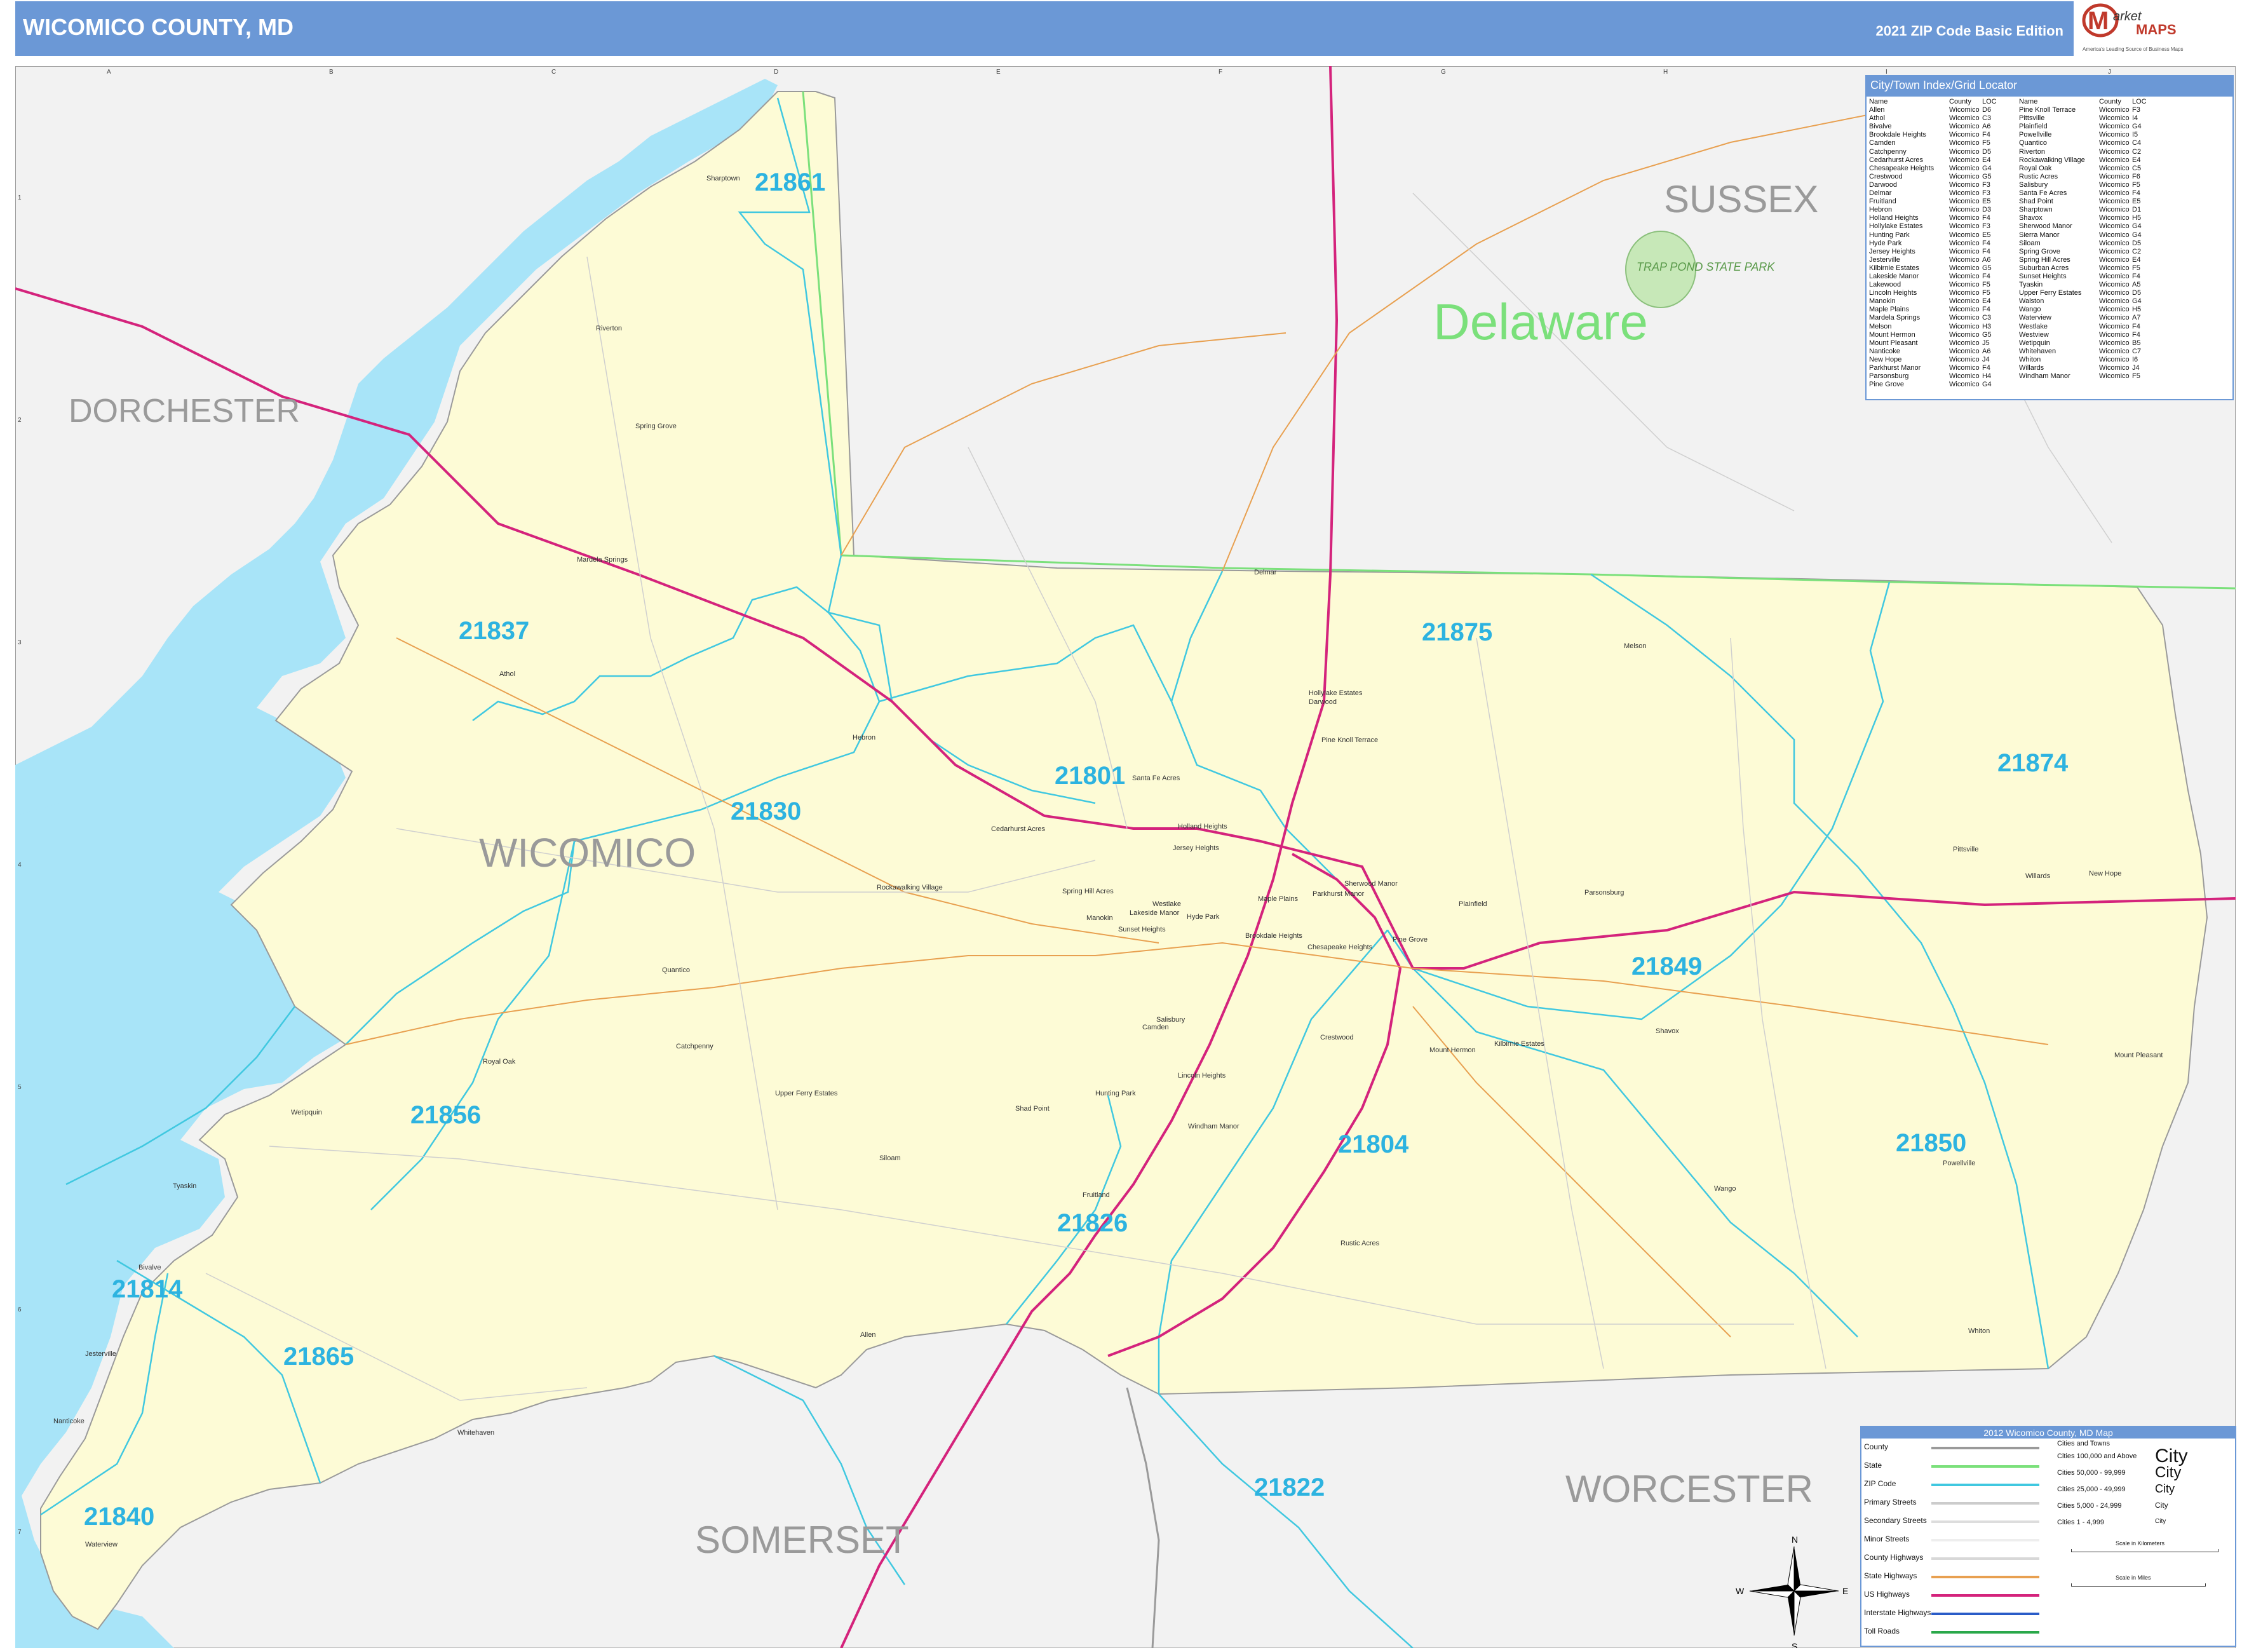 The height and width of the screenshot is (1652, 2242). Describe the element at coordinates (1371, 884) in the screenshot. I see `place-label: Sherwood Manor` at that location.